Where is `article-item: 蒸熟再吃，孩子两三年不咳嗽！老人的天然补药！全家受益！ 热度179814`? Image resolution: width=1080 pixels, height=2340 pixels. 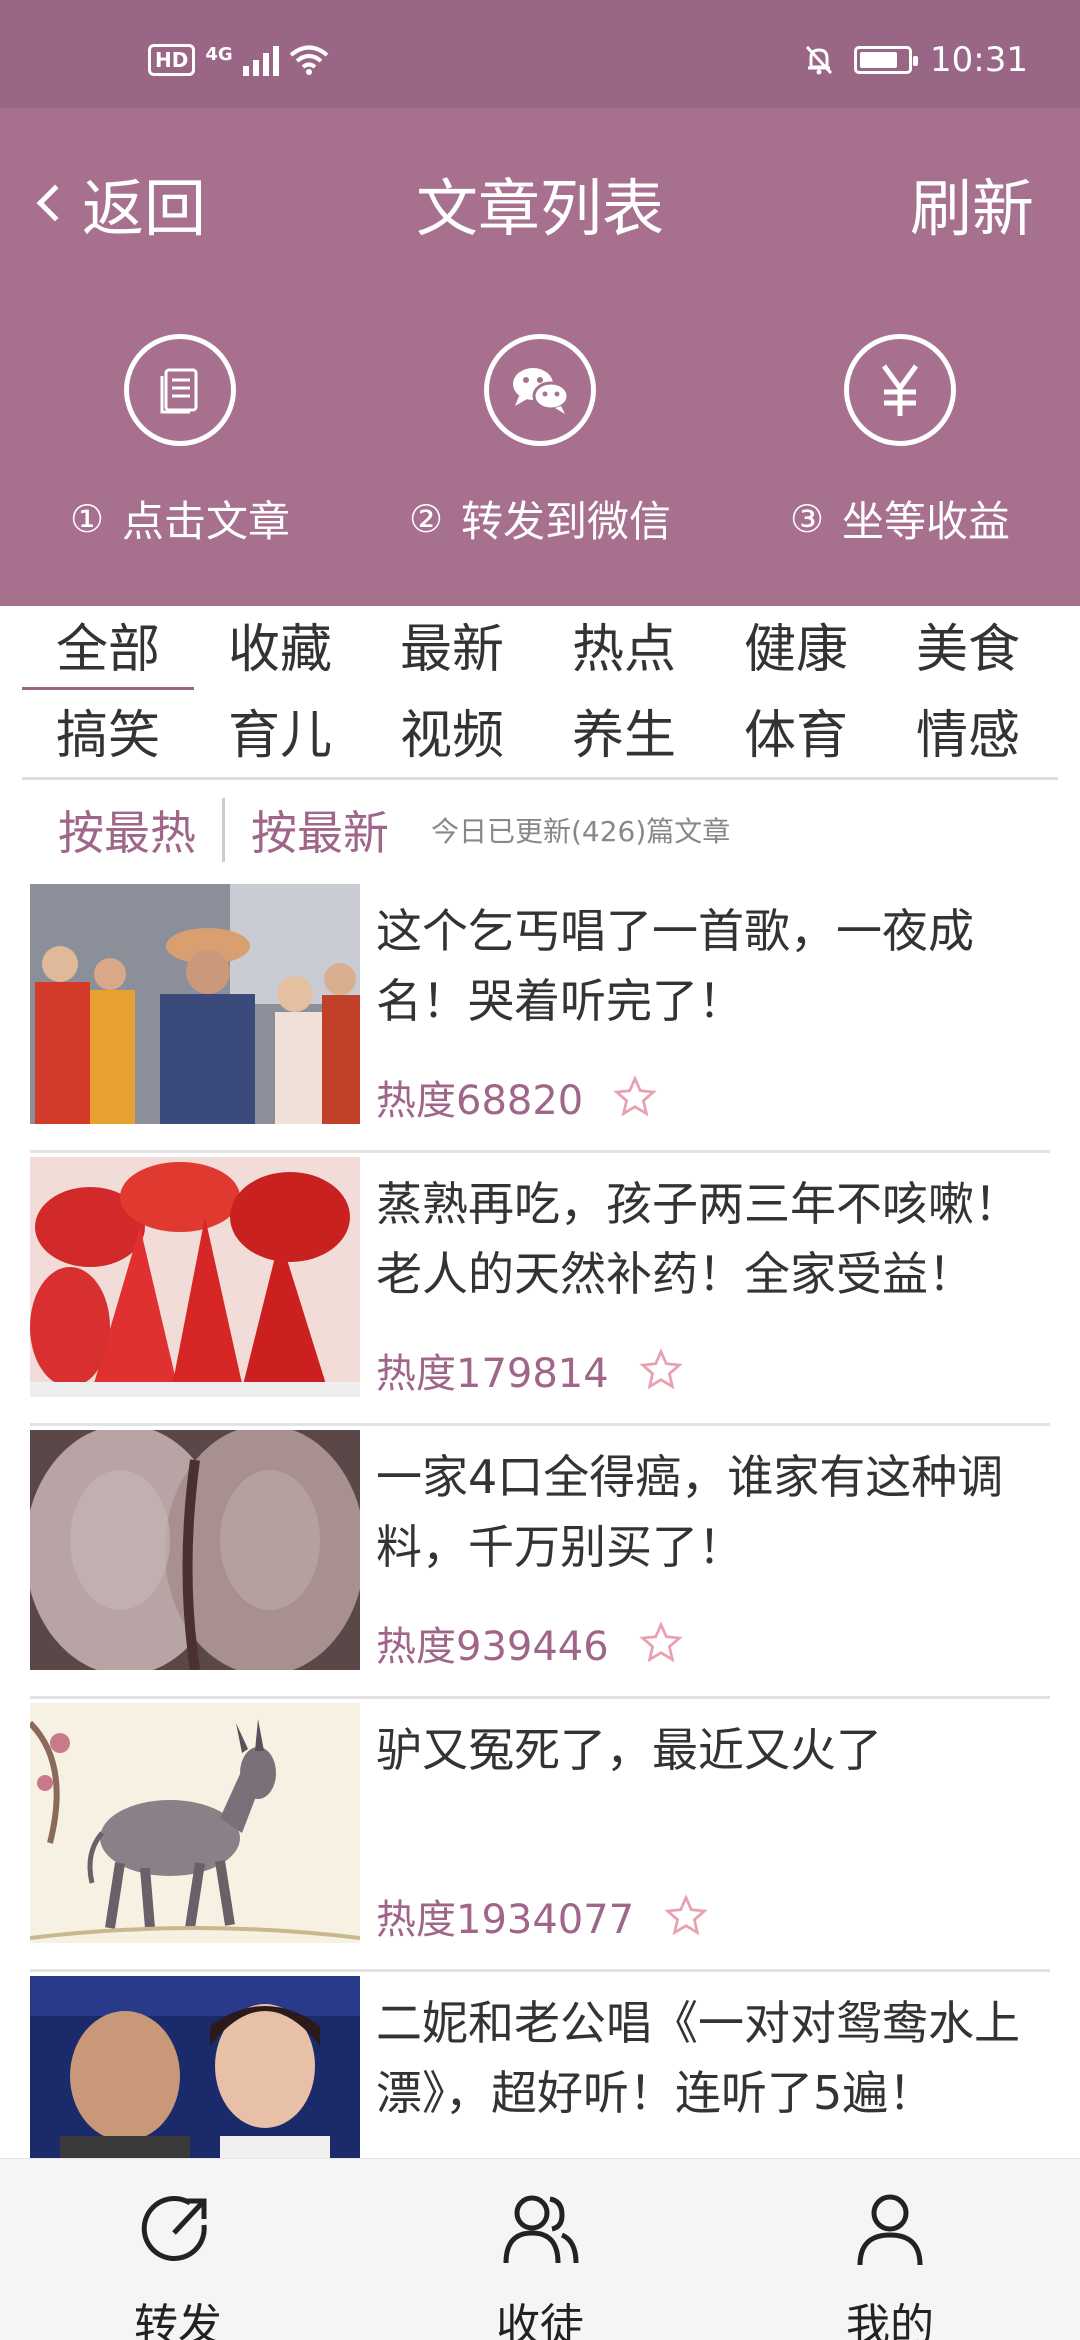 article-item: 蒸熟再吃，孩子两三年不咳嗽！老人的天然补药！全家受益！ 热度179814 is located at coordinates (540, 1289).